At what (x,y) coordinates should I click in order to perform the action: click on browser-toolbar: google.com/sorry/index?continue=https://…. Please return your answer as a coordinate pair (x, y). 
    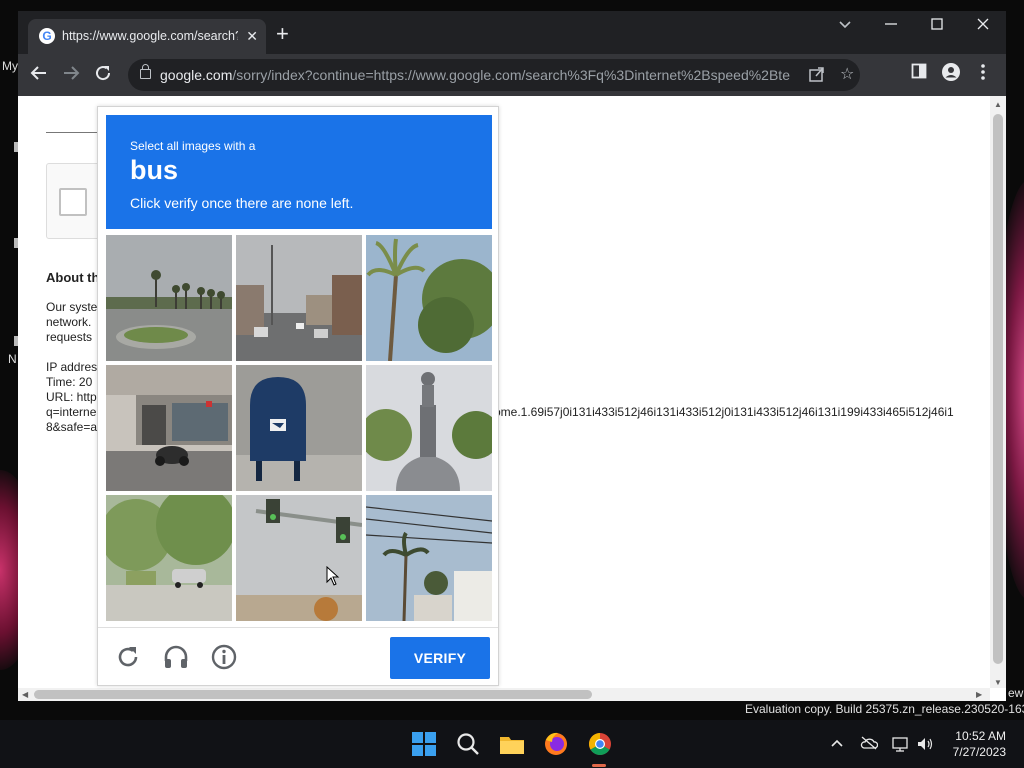
    Looking at the image, I should click on (512, 75).